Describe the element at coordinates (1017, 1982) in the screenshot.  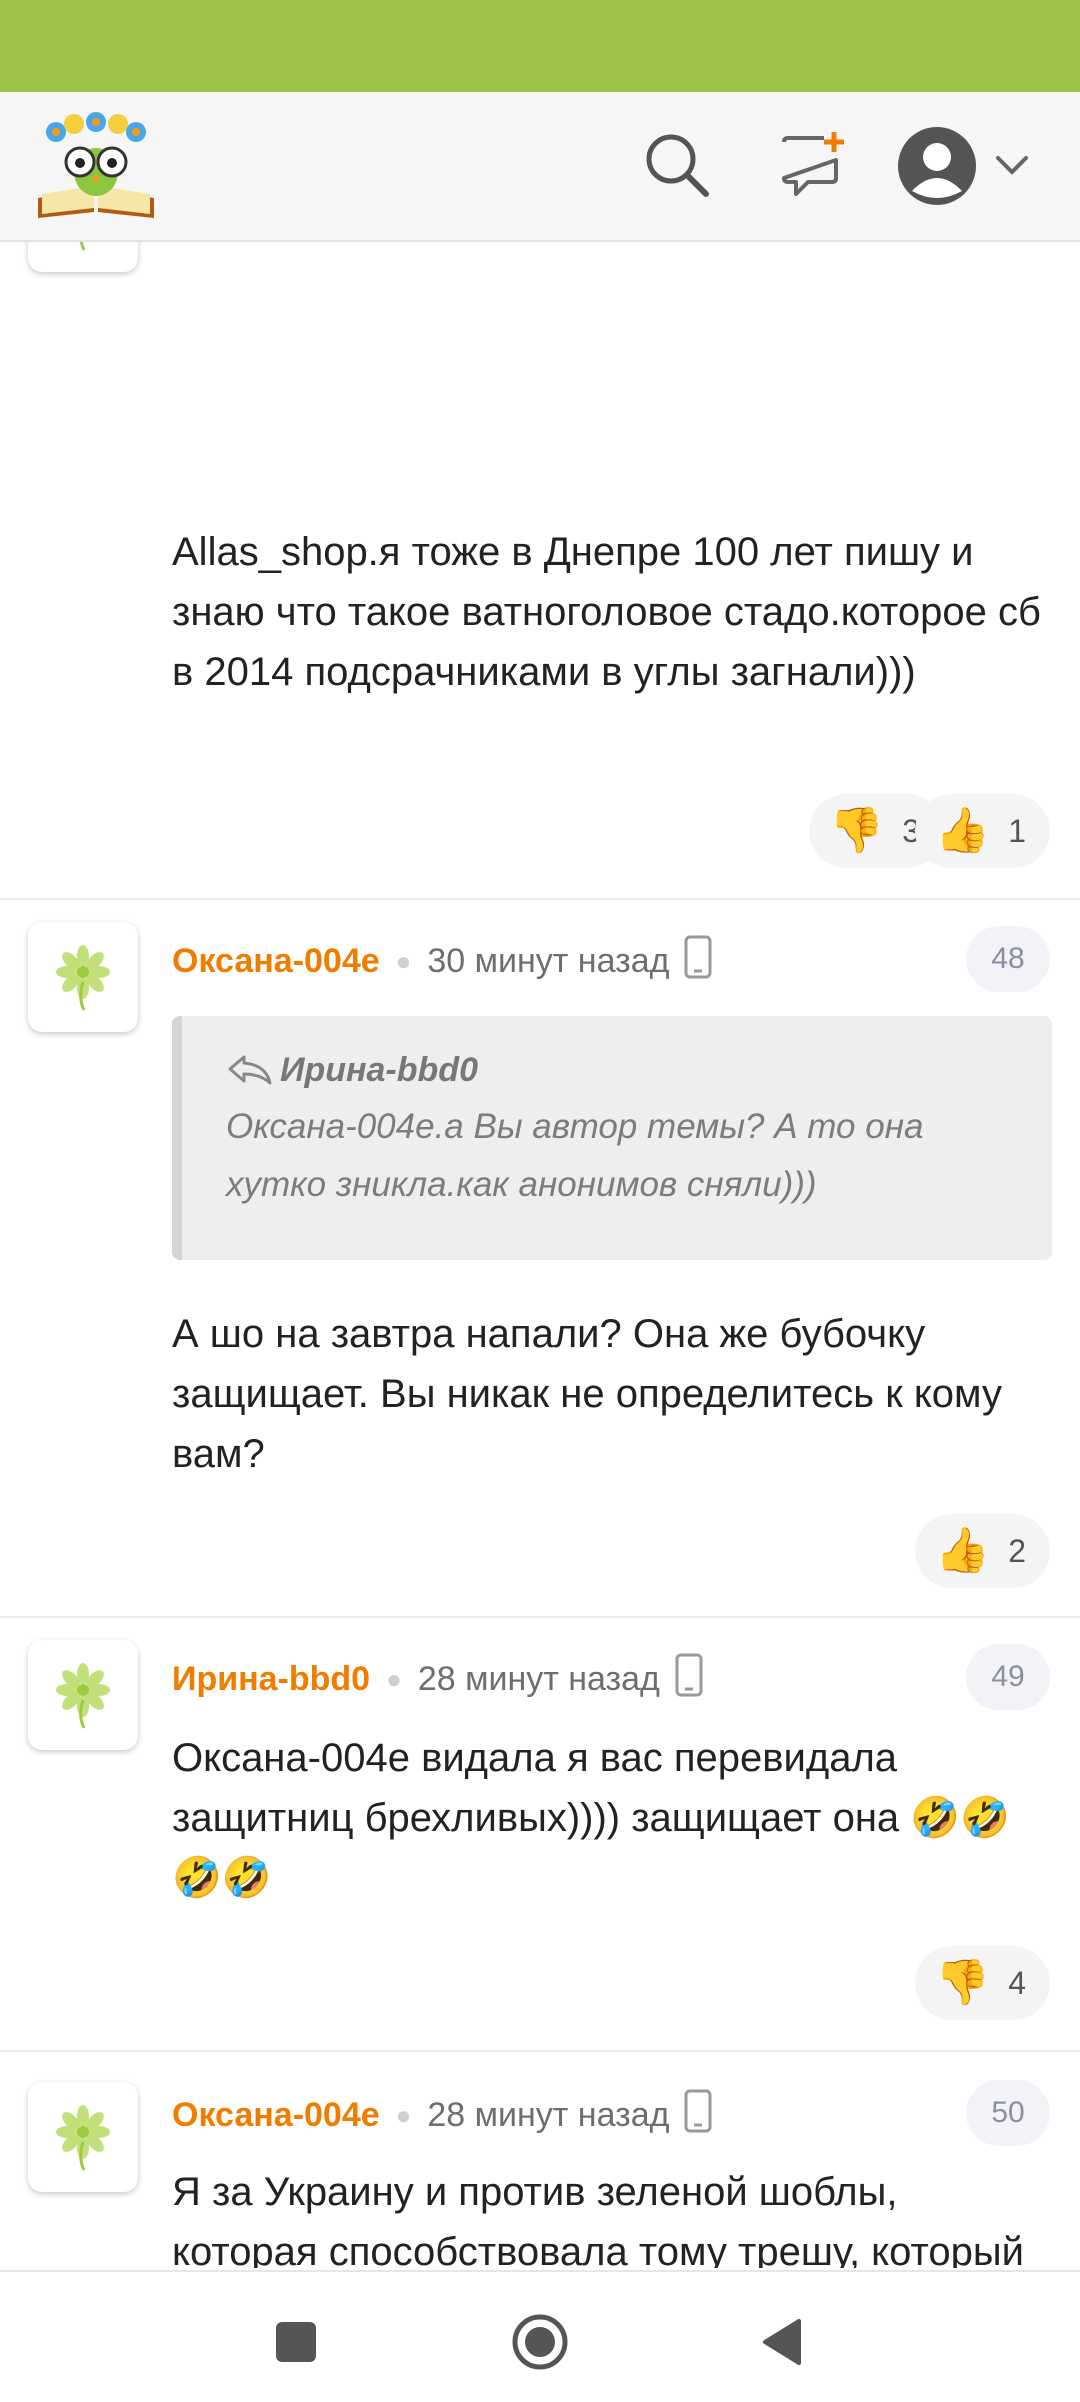
I see `dislike-count: 4` at that location.